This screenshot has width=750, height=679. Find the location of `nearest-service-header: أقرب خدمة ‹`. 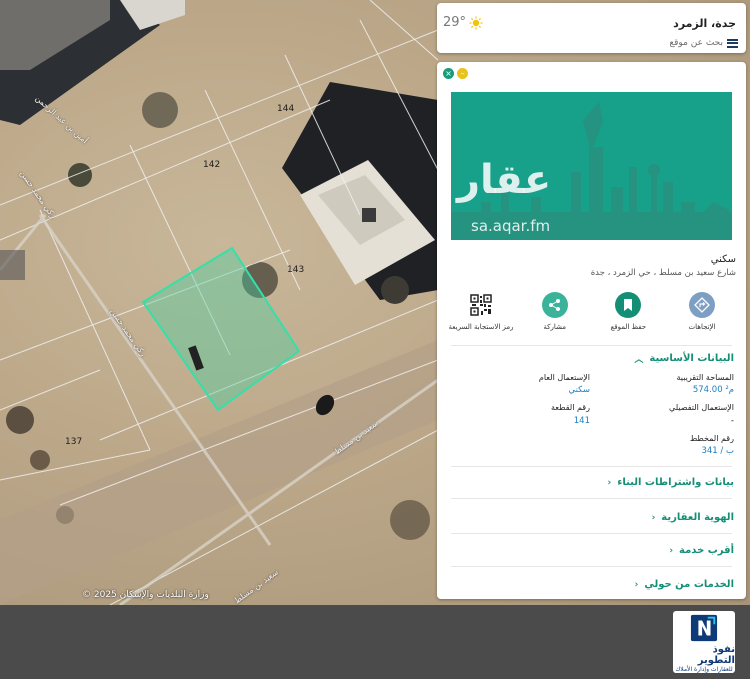

nearest-service-header: أقرب خدمة ‹ is located at coordinates (701, 550).